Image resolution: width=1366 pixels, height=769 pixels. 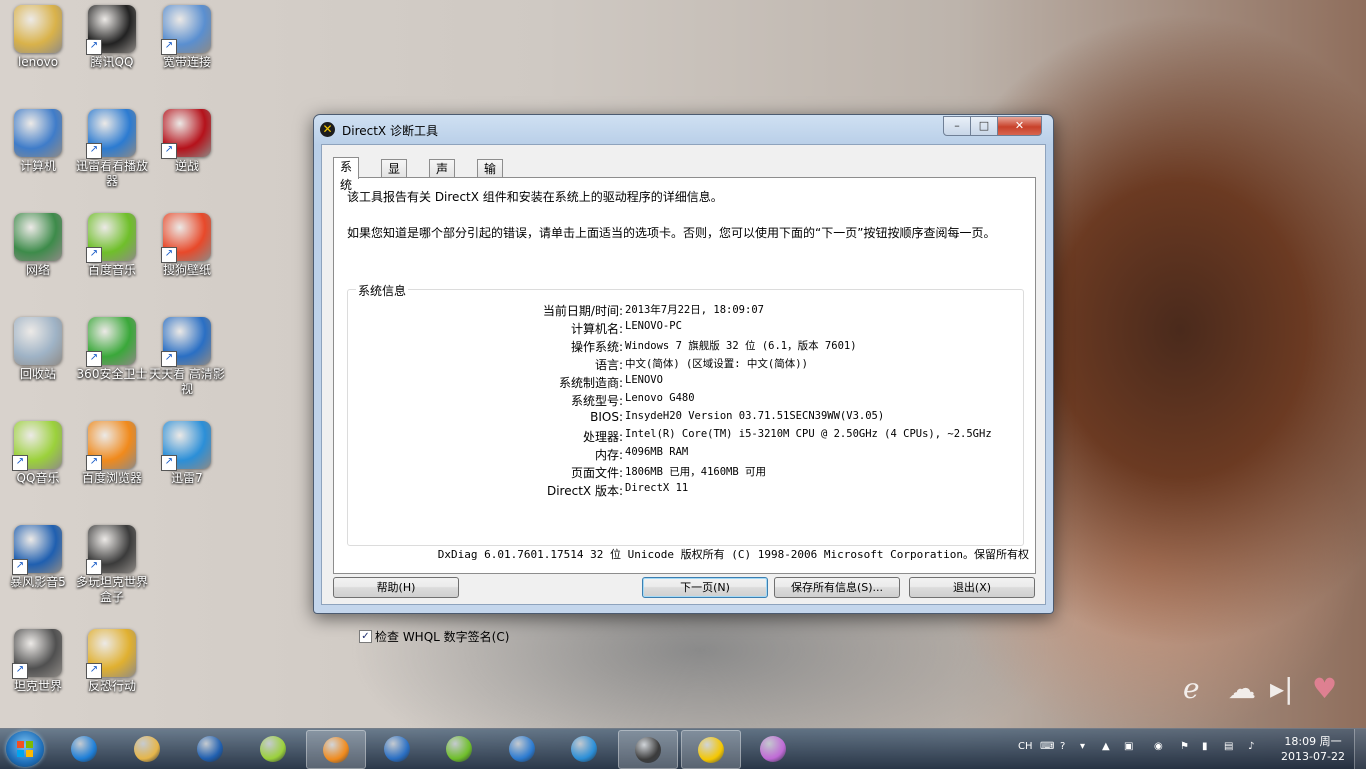 I want to click on baofeng-icon, so click(x=210, y=749).